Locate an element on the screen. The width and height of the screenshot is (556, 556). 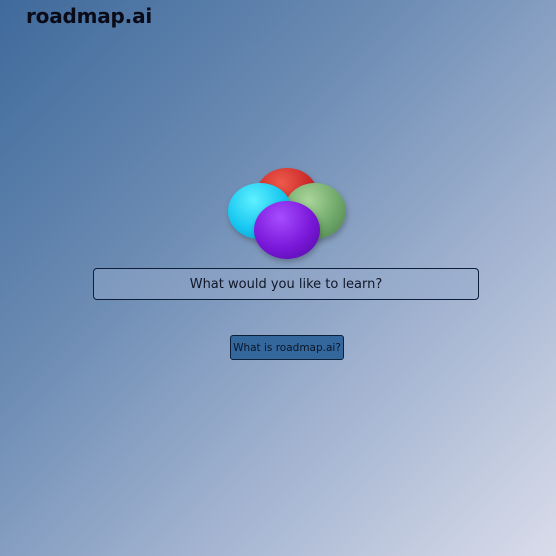
learn-topic-input is located at coordinates (286, 284).